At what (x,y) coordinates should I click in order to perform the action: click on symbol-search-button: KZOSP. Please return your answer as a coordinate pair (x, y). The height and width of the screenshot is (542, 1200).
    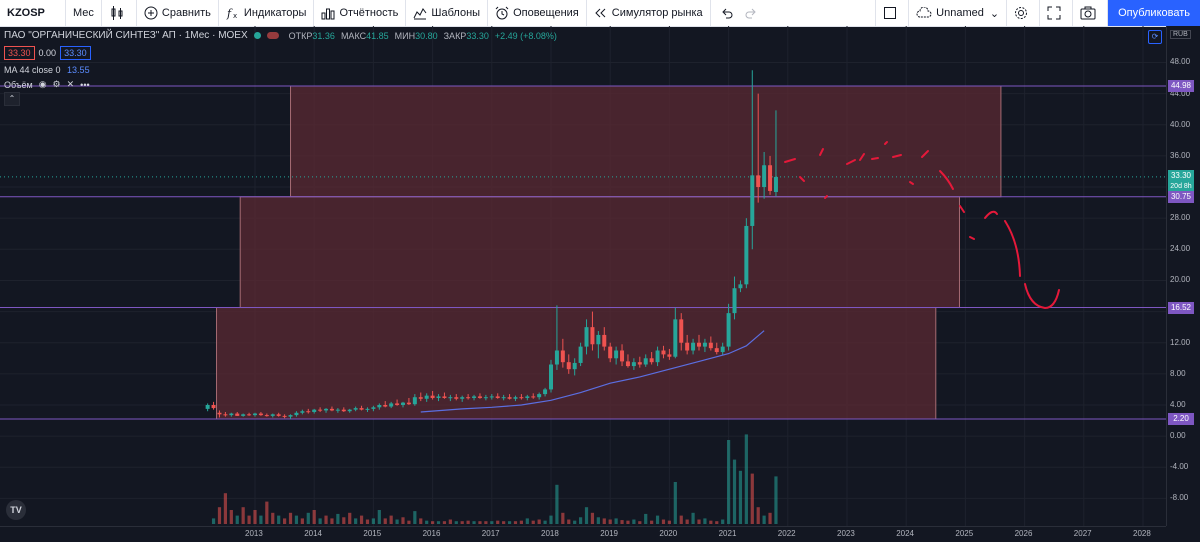
    Looking at the image, I should click on (33, 13).